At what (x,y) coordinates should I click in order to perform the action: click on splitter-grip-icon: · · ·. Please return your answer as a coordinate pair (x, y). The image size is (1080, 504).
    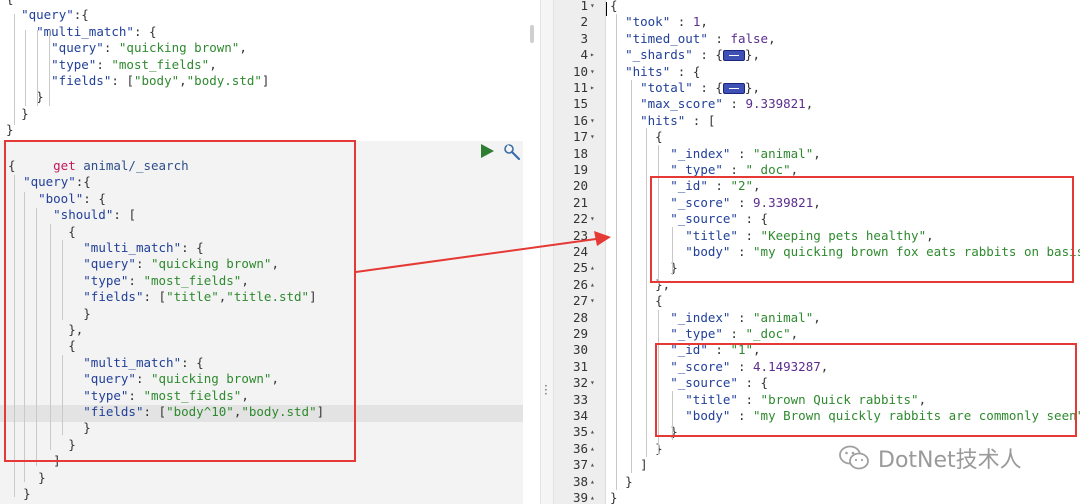
    Looking at the image, I should click on (546, 390).